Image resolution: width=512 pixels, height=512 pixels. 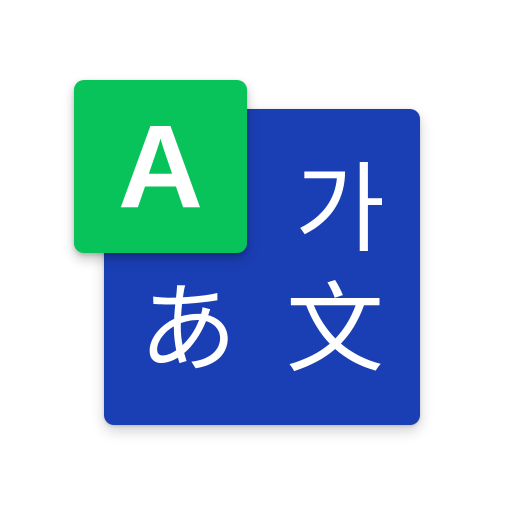 What do you see at coordinates (334, 330) in the screenshot?
I see `chinese-glyph: 文` at bounding box center [334, 330].